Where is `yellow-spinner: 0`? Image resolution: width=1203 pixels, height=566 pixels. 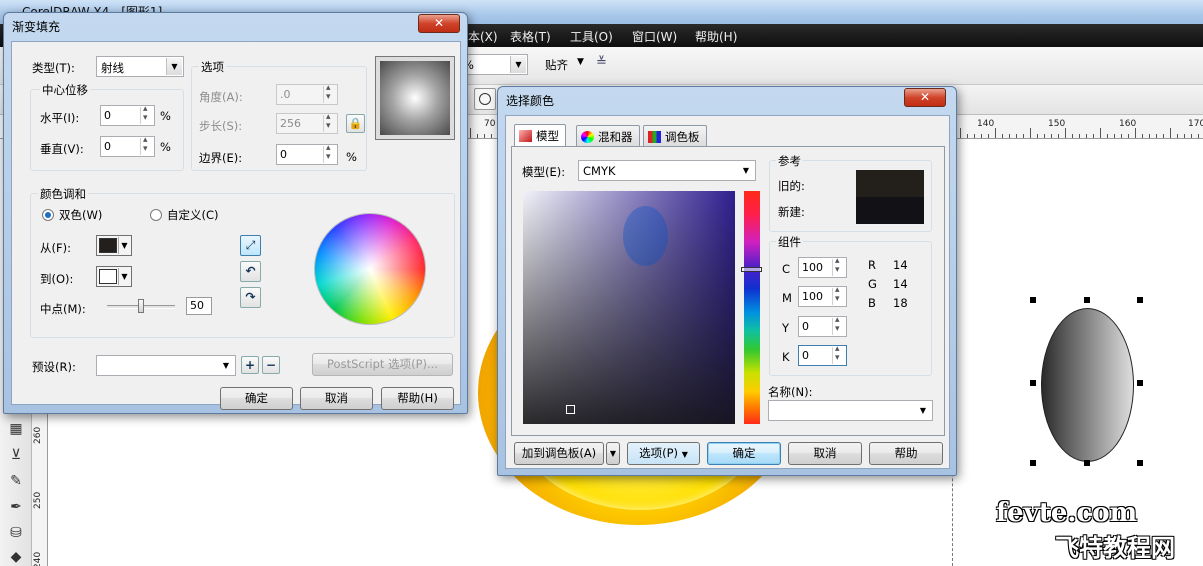 yellow-spinner: 0 is located at coordinates (822, 326).